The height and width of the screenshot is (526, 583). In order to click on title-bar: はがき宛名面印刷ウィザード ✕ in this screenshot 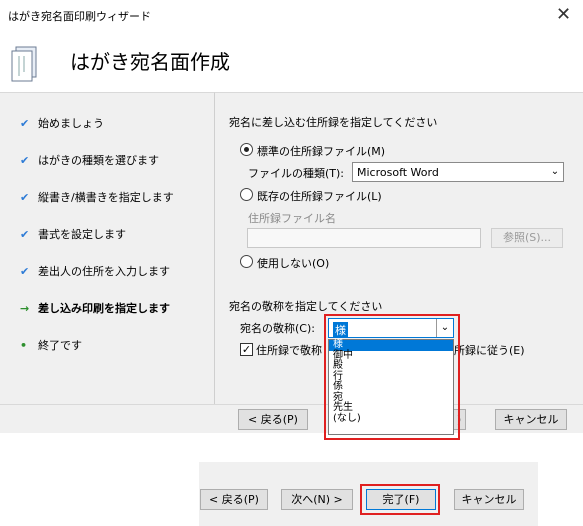, I will do `click(291, 15)`.